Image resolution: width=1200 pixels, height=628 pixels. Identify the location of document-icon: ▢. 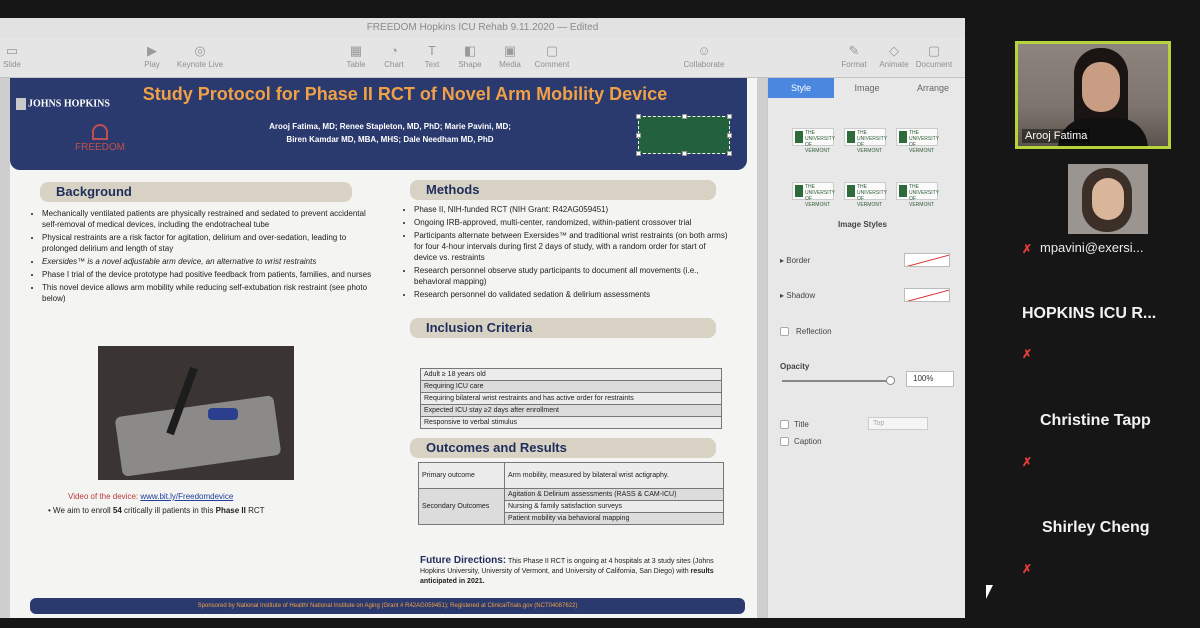
(934, 50).